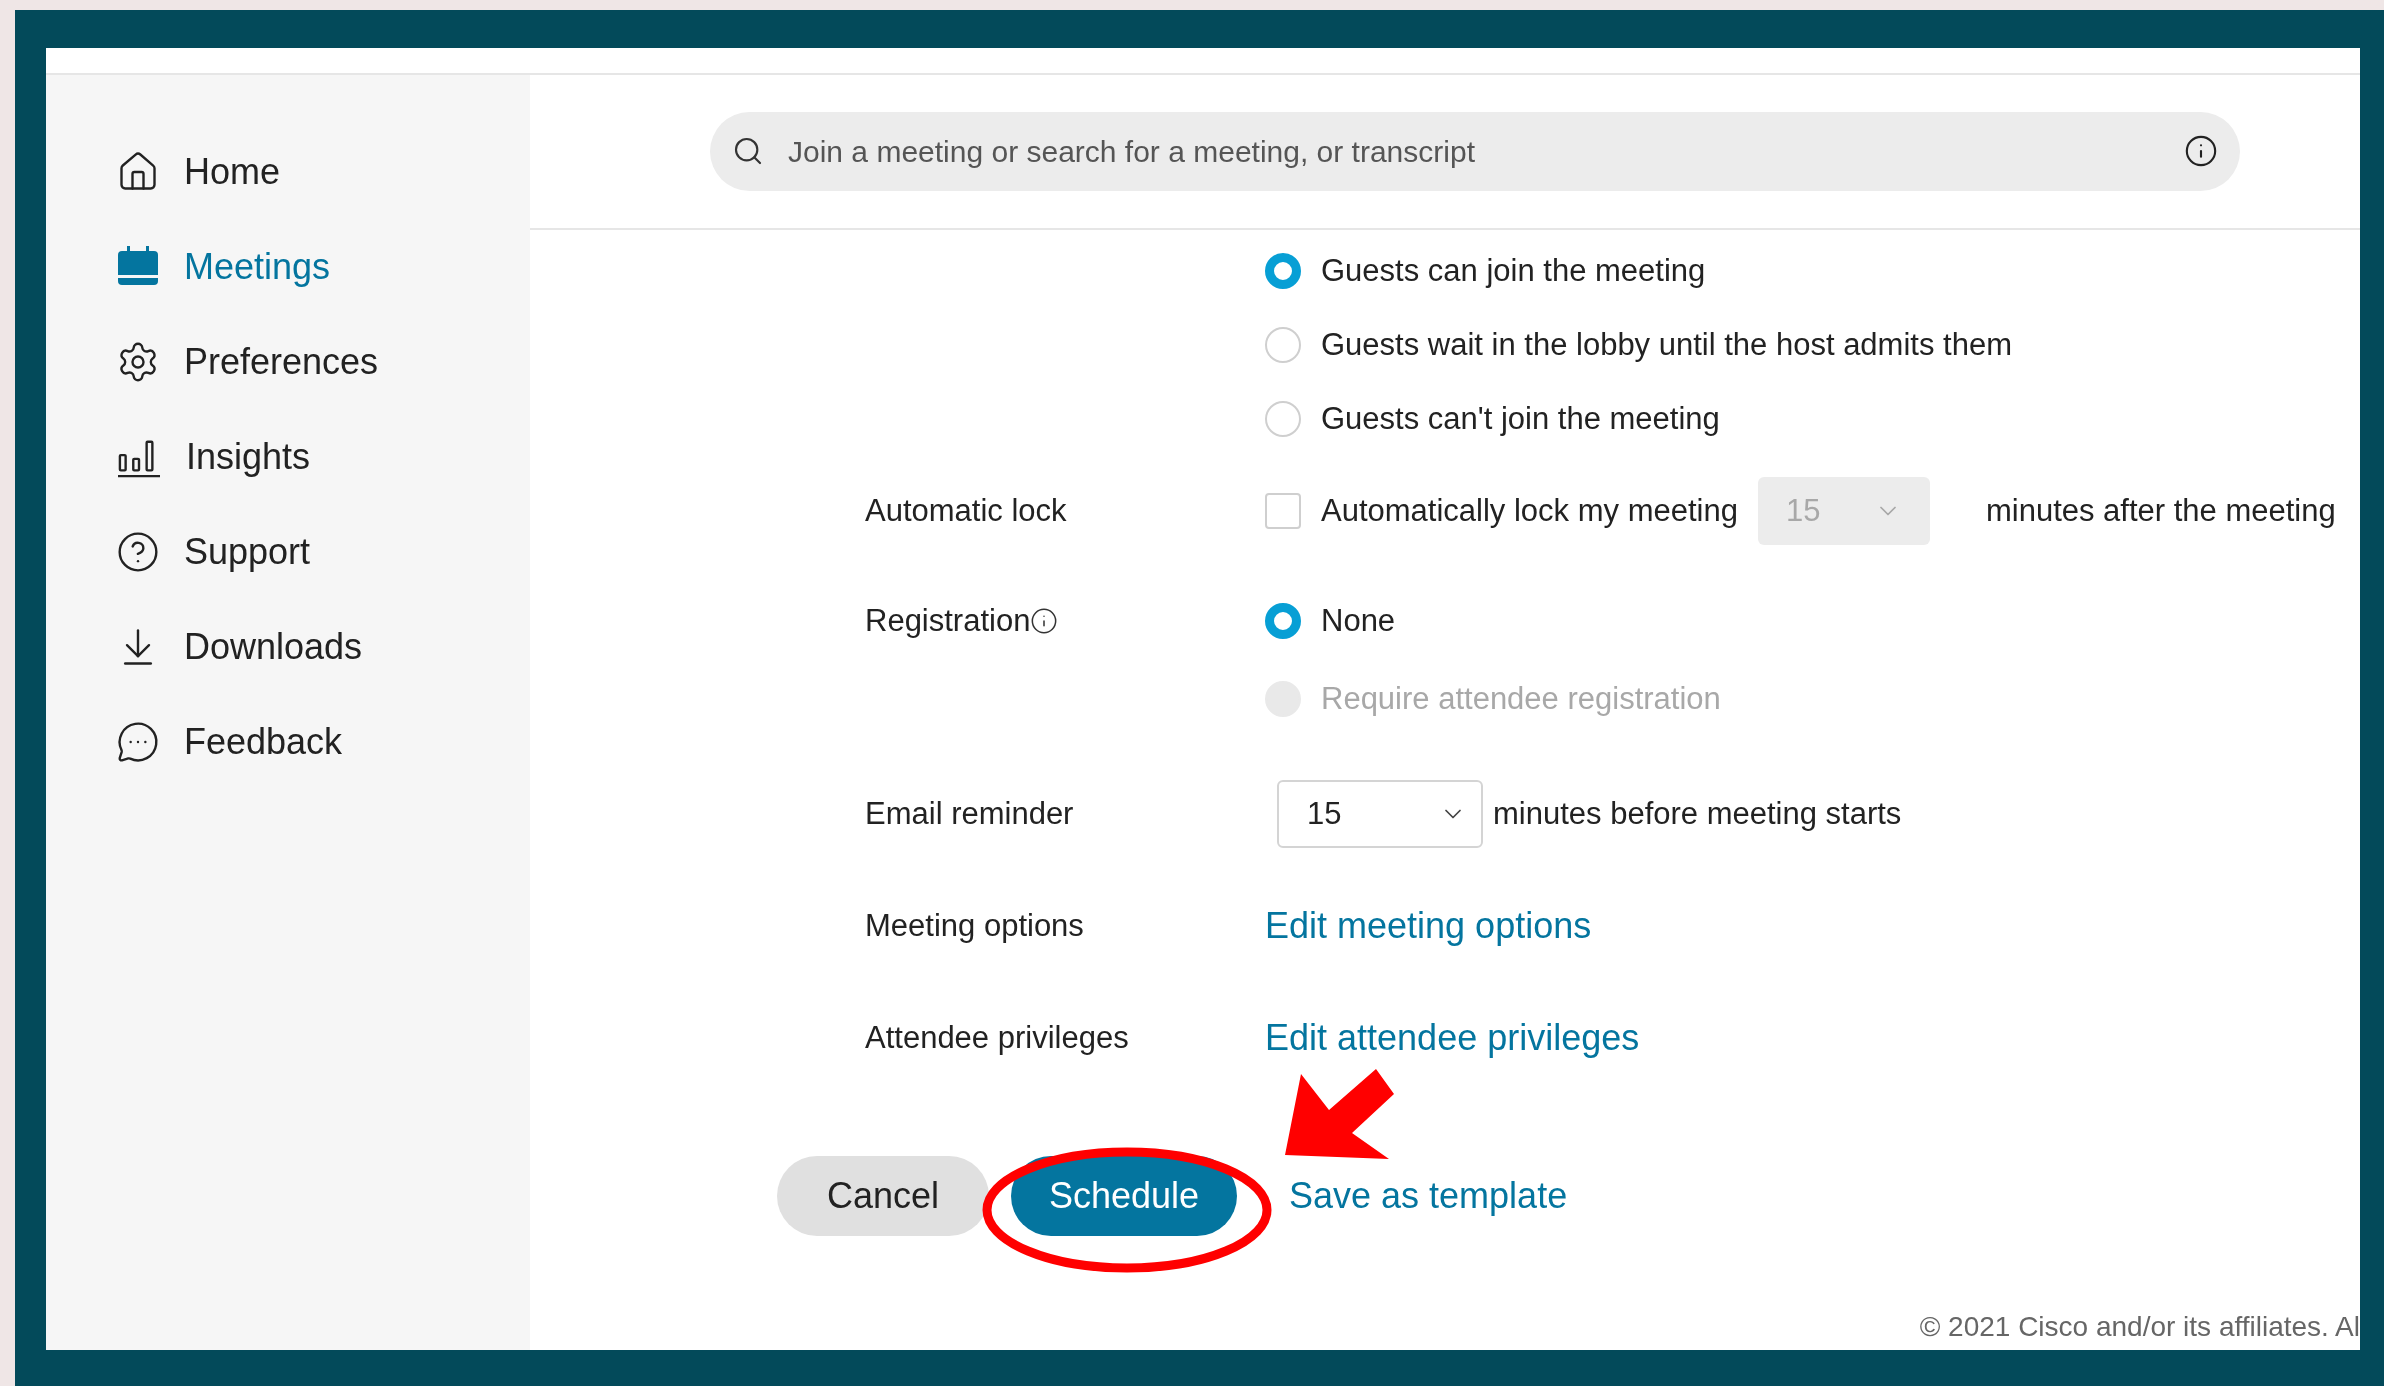 The image size is (2384, 1386). I want to click on cancel-button: Cancel, so click(883, 1196).